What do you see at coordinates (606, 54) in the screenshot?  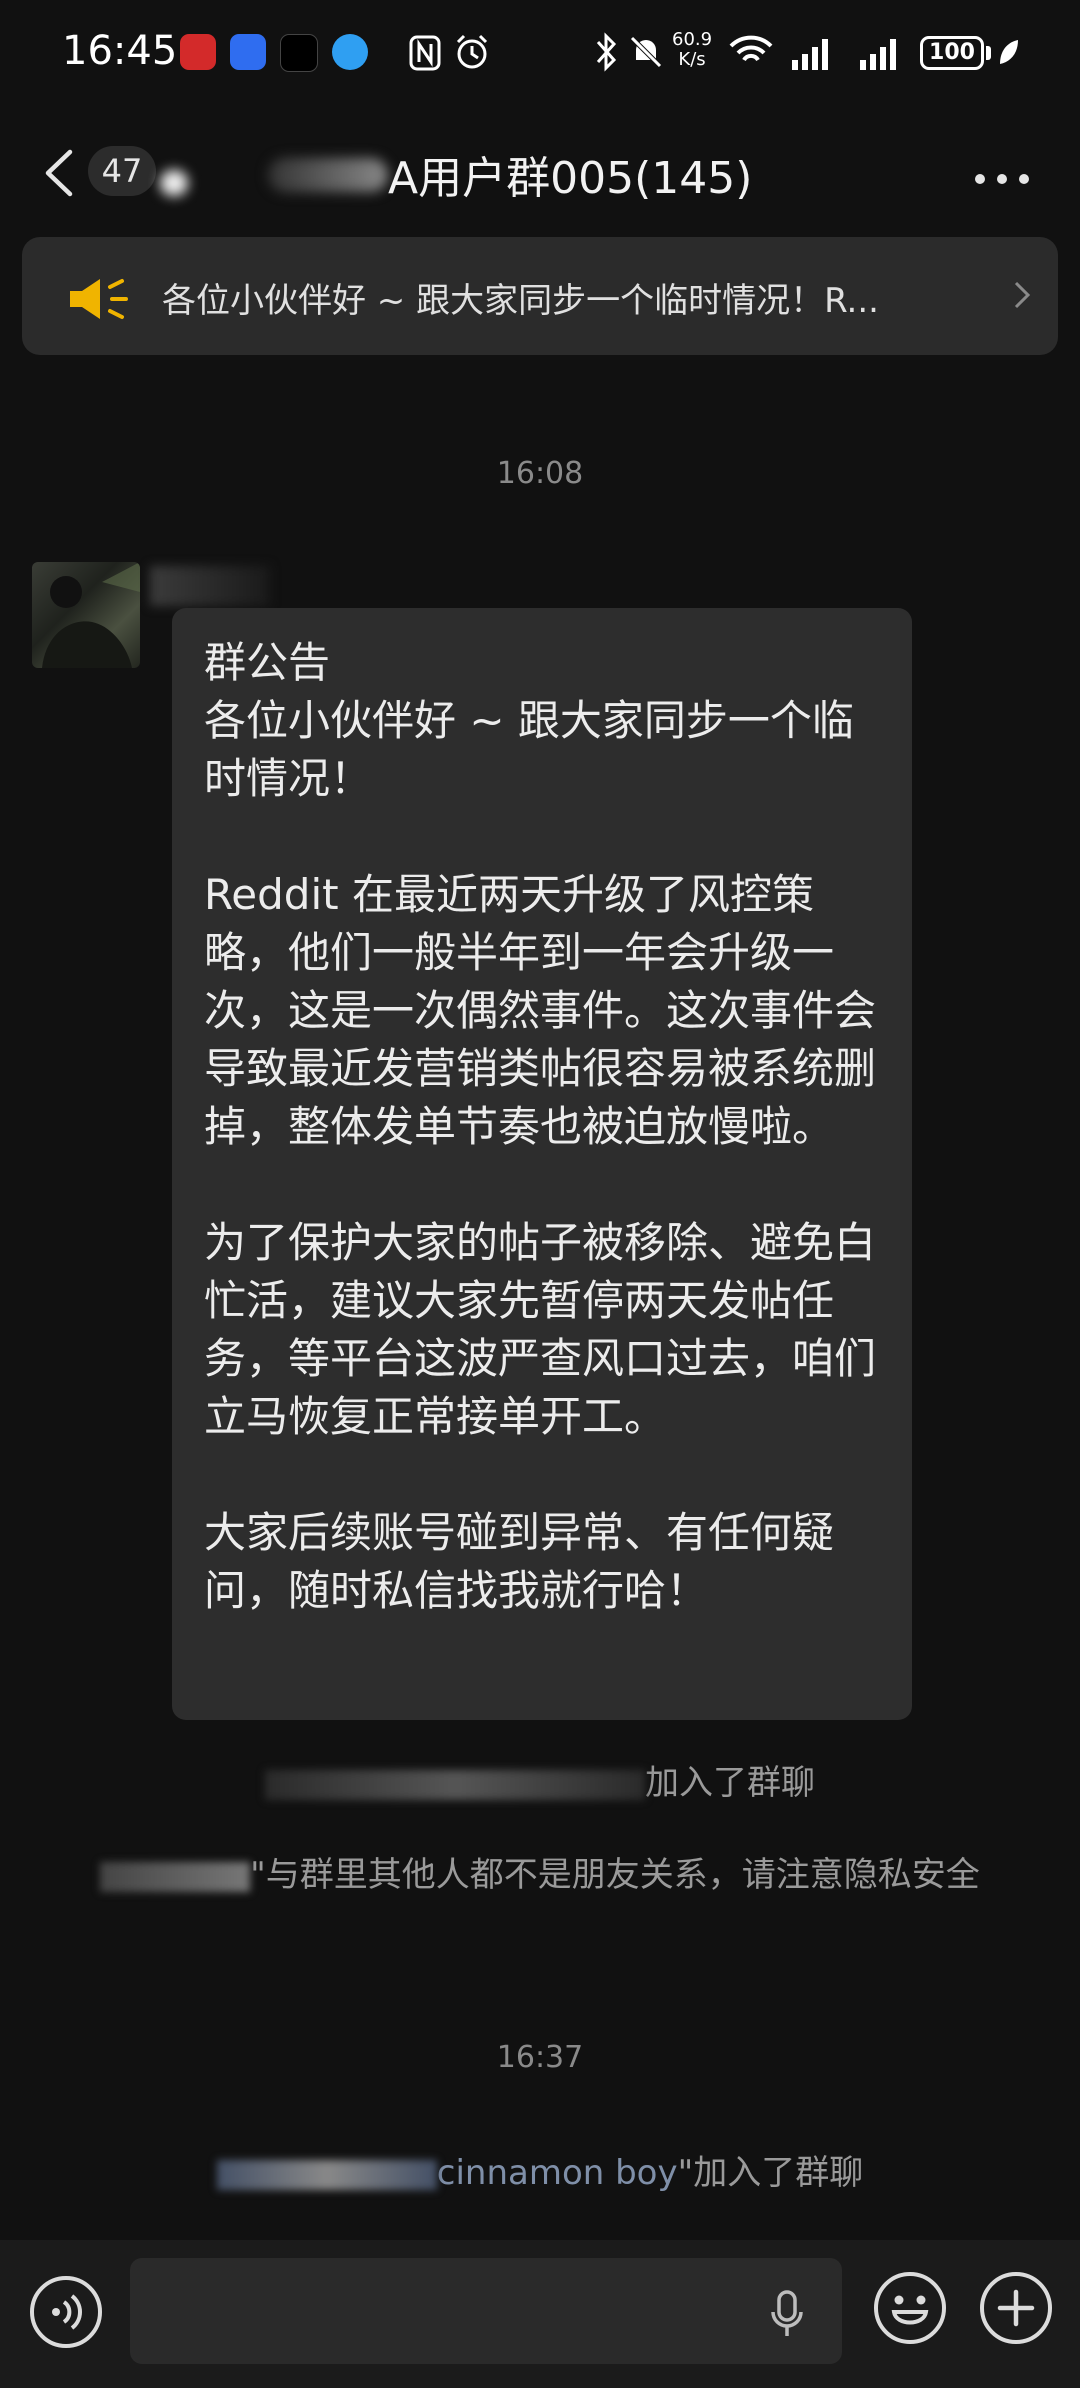 I see `bluetooth-icon` at bounding box center [606, 54].